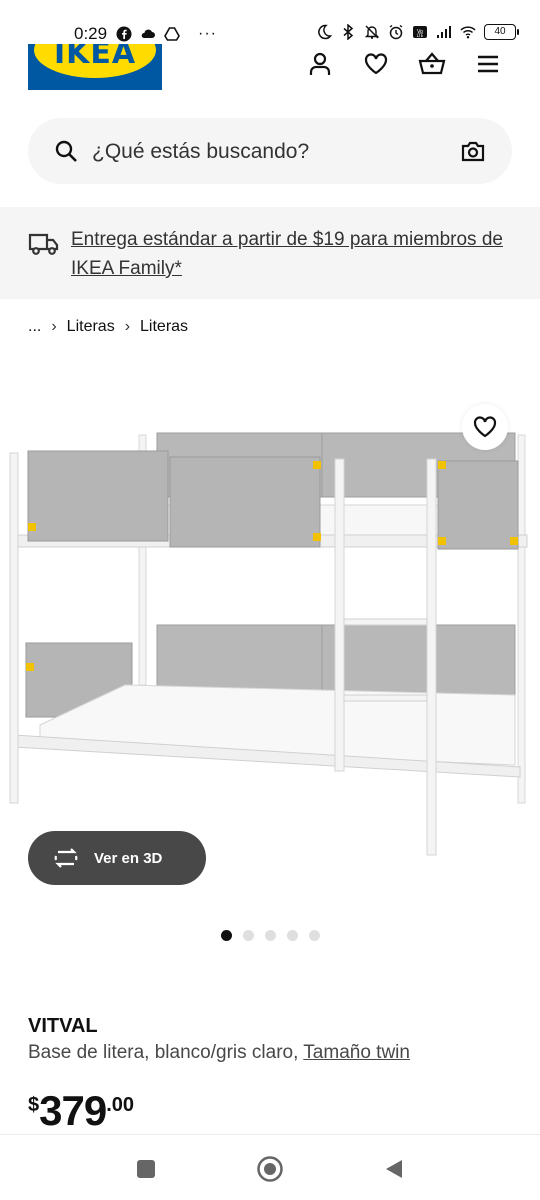  I want to click on size-link: Tamaño twin, so click(356, 1052).